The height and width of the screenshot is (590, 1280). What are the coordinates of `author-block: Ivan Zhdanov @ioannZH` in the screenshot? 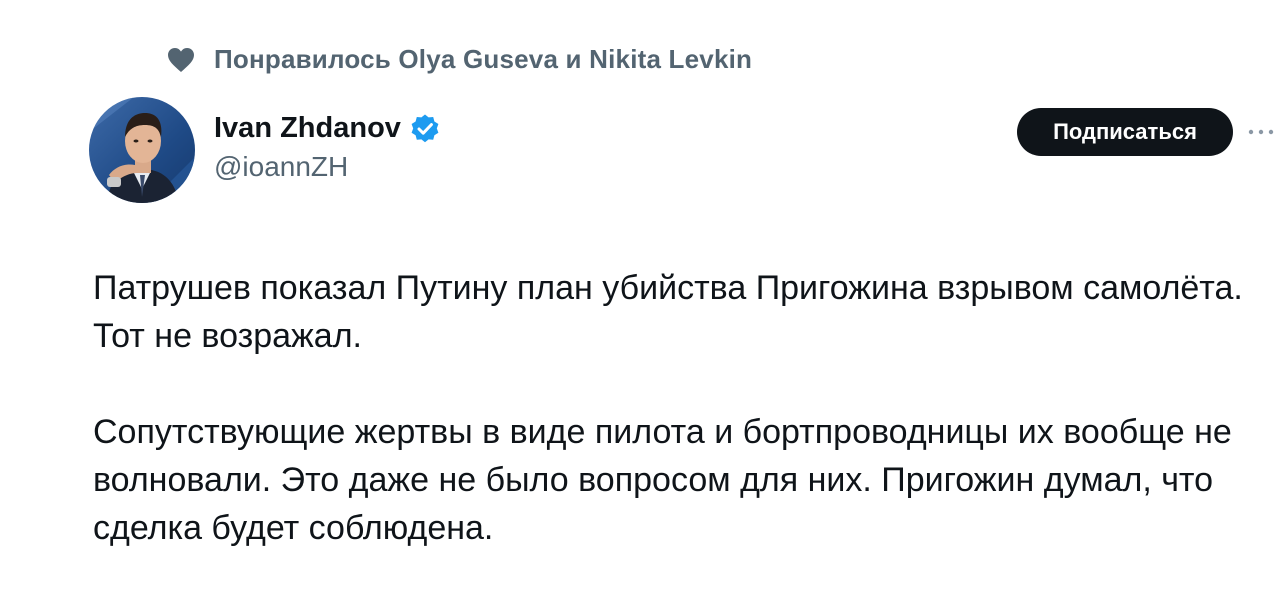 It's located at (327, 147).